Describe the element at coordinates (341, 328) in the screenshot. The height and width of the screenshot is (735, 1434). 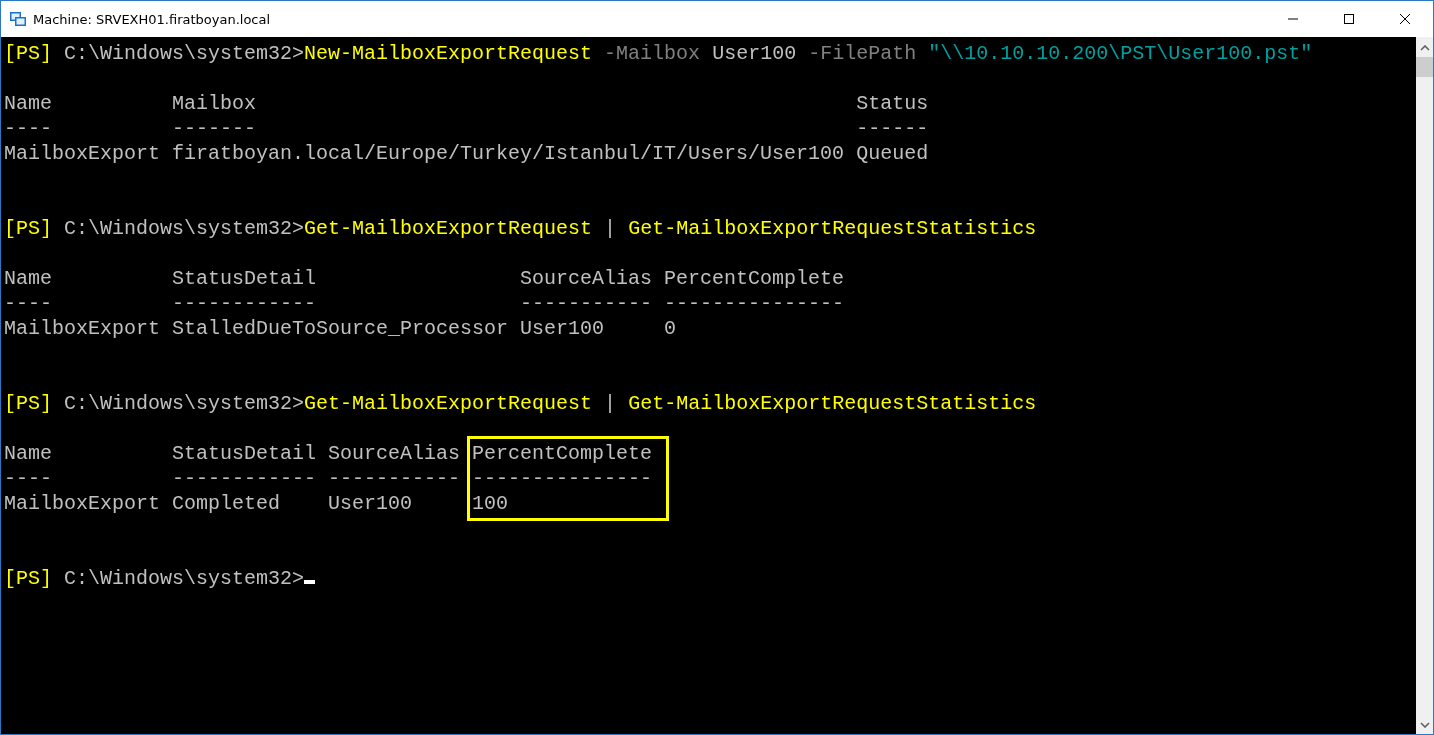
I see `table-cell-text: StalledDueToSource_Processor` at that location.